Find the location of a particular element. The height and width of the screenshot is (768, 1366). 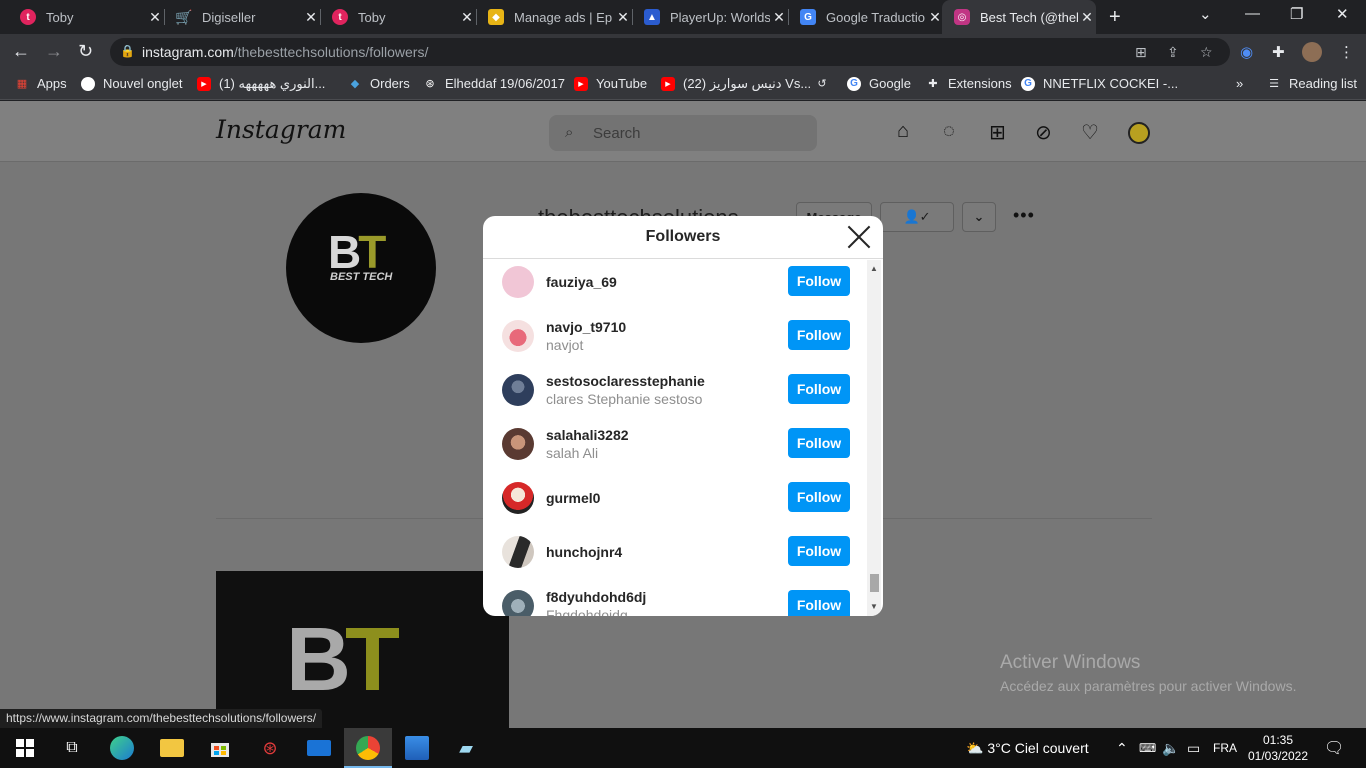

tab-toby-2: t Toby ✕ is located at coordinates (398, 17).